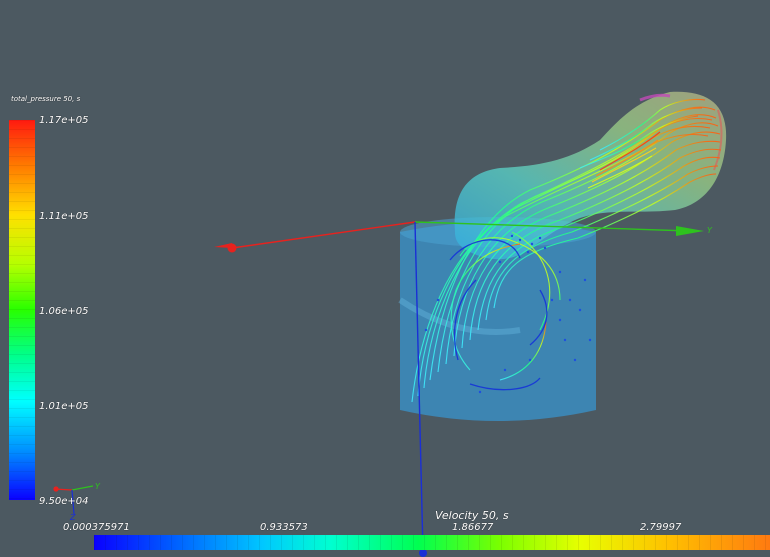  What do you see at coordinates (473, 527) in the screenshot?
I see `velocity-tick-3: 1.86677` at bounding box center [473, 527].